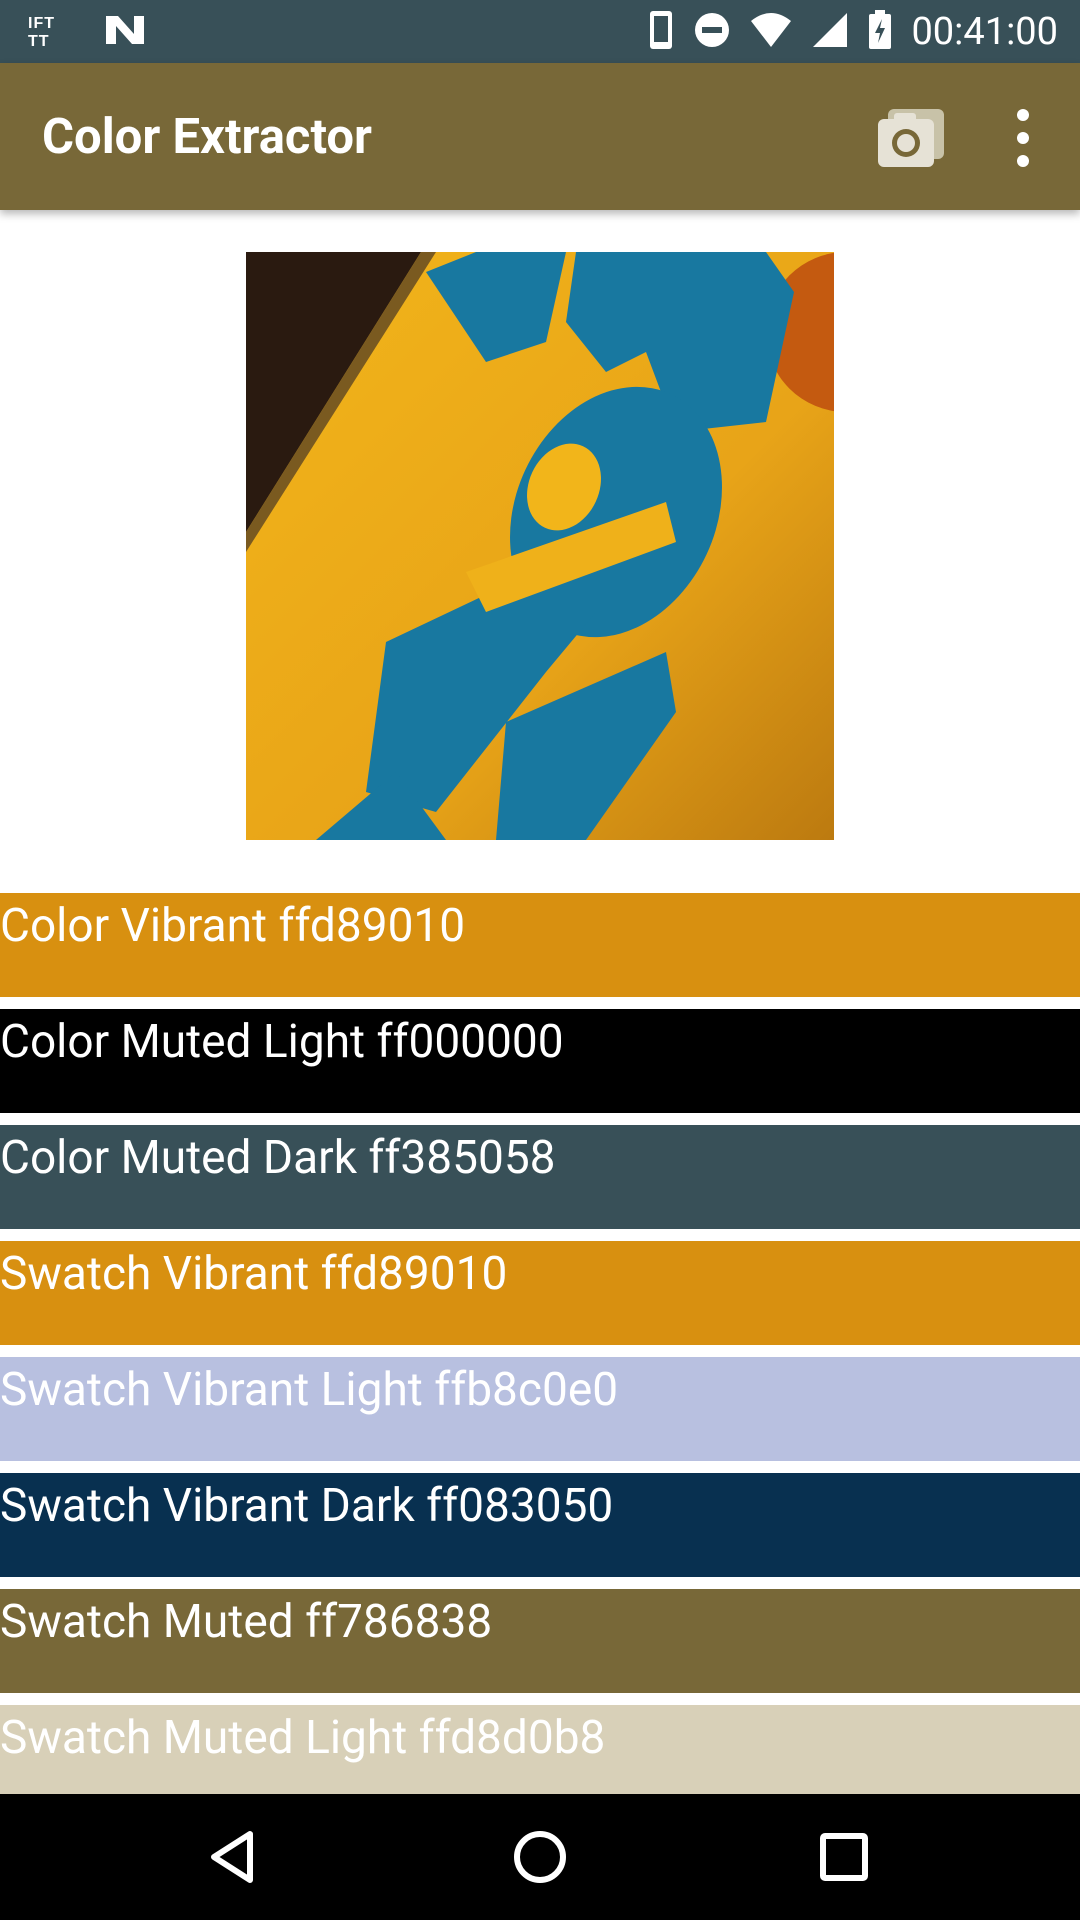 This screenshot has height=1920, width=1080. I want to click on swatch-label: Swatch Muted ff786838, so click(246, 1622).